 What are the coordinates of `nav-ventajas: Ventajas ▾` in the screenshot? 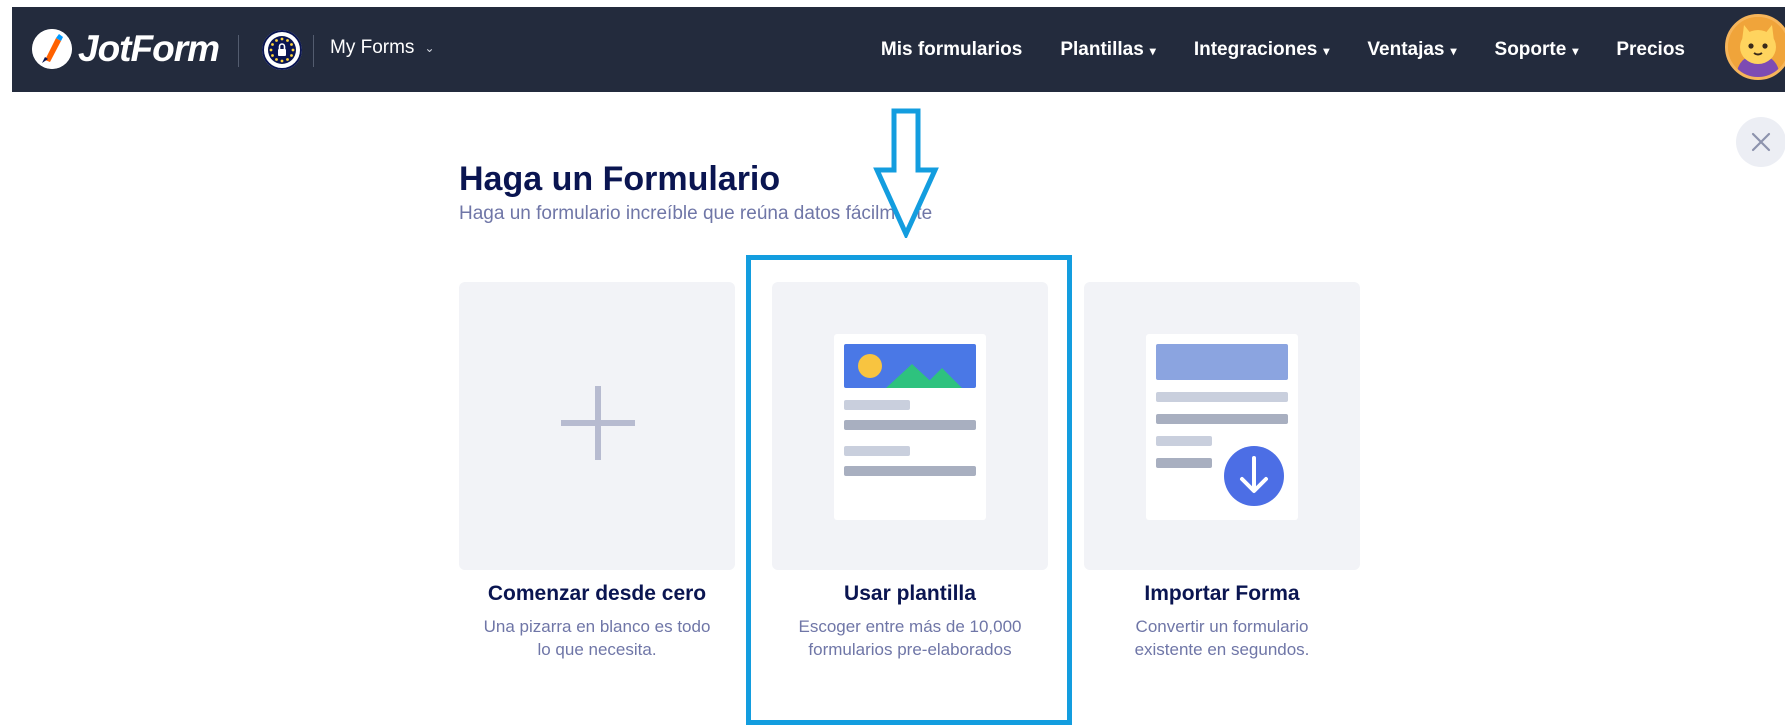 It's located at (1411, 50).